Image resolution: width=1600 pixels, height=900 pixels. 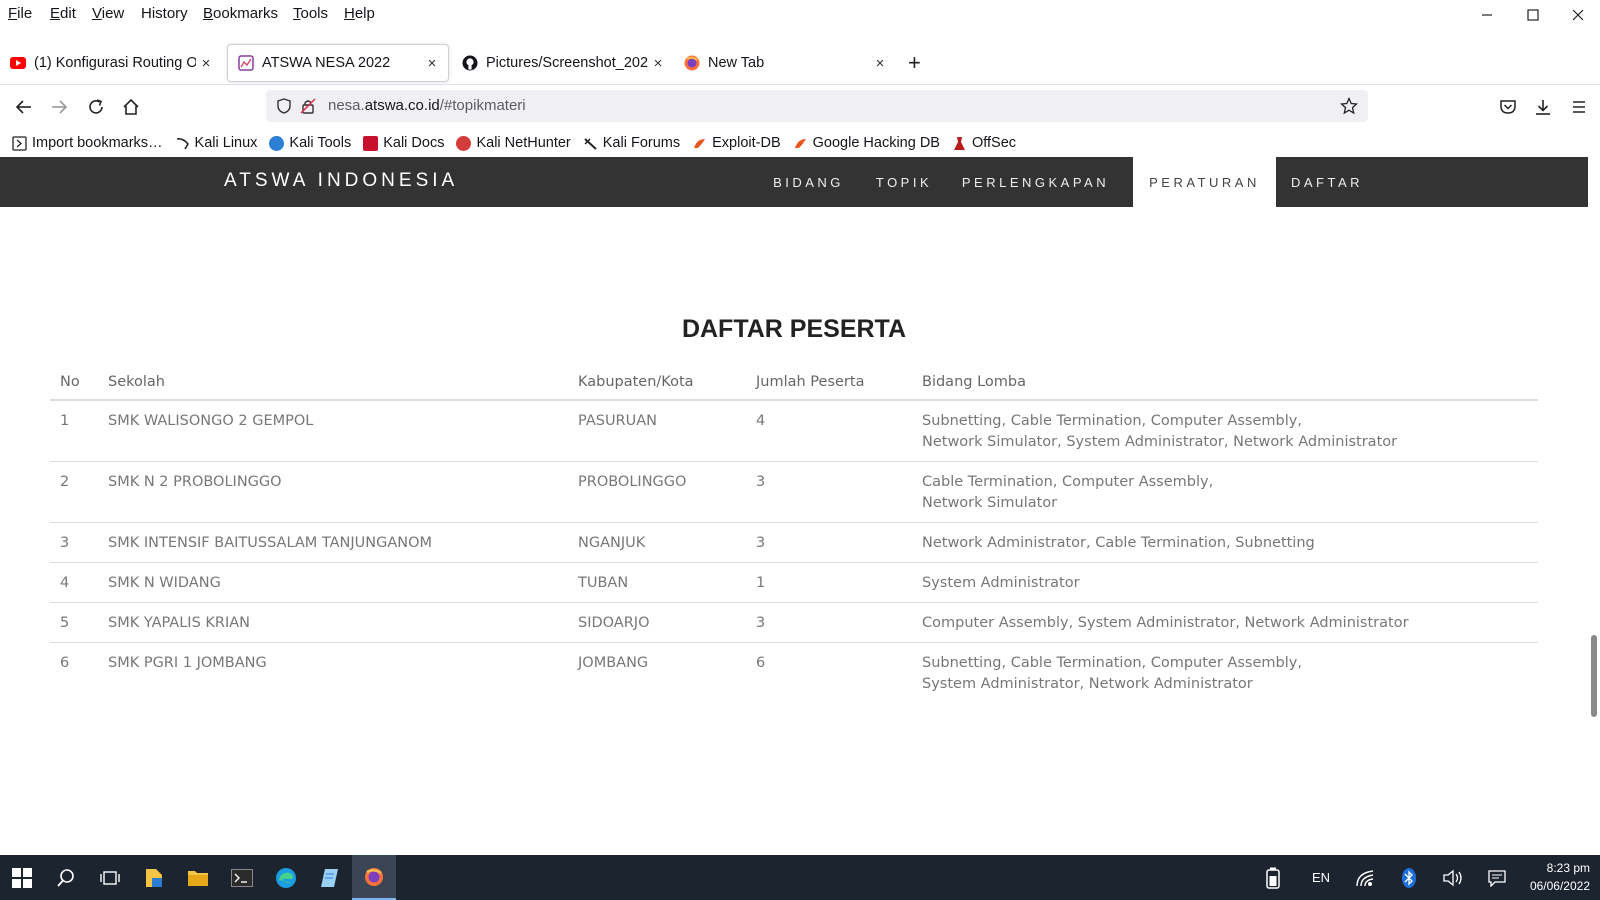 I want to click on forward-button, so click(x=59, y=107).